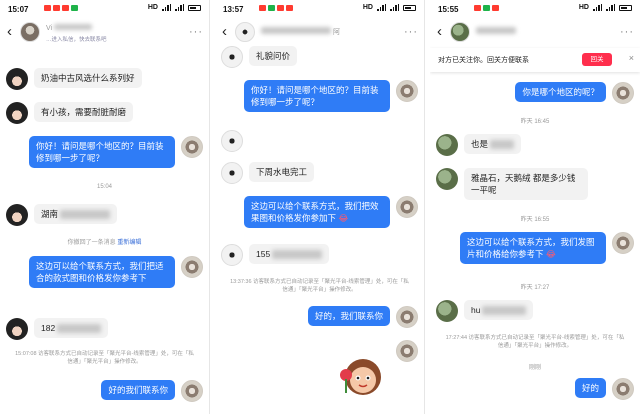  Describe the element at coordinates (590, 388) in the screenshot. I see `message-bubble: 好的` at that location.